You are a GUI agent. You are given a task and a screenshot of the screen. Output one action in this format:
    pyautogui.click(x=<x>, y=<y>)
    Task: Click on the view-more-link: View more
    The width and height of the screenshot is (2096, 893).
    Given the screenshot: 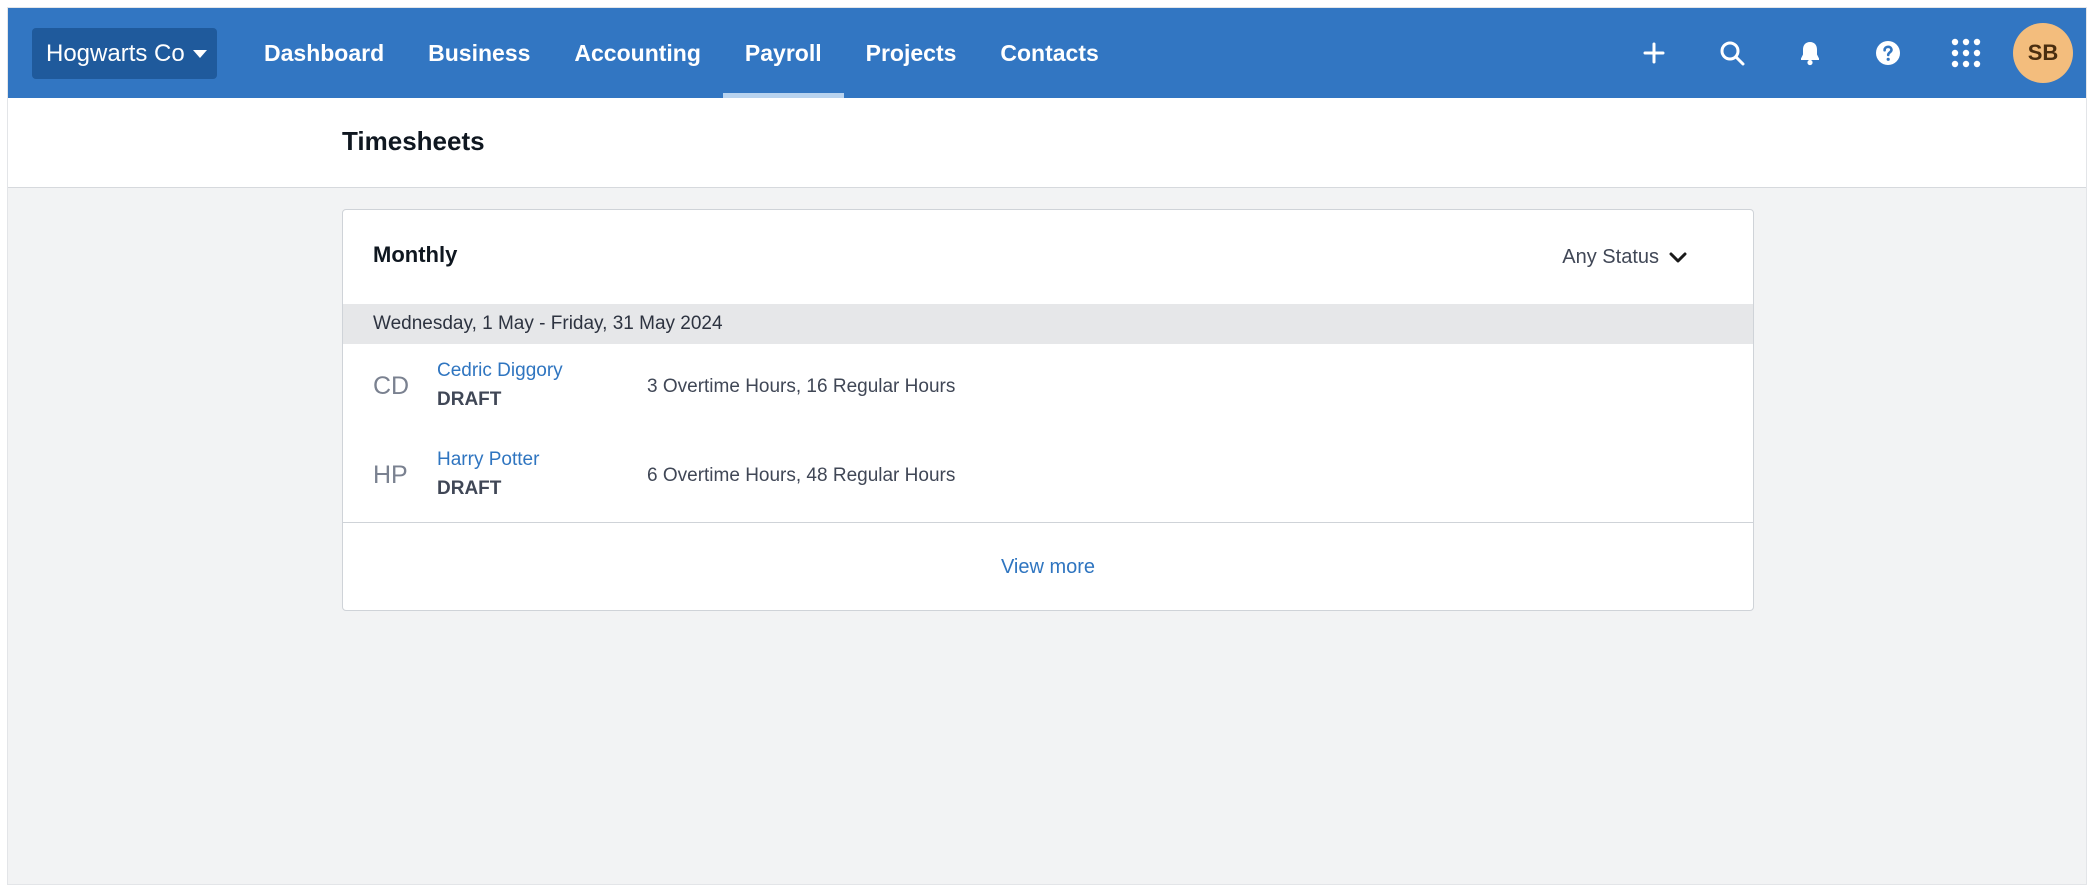 What is the action you would take?
    pyautogui.click(x=1048, y=567)
    